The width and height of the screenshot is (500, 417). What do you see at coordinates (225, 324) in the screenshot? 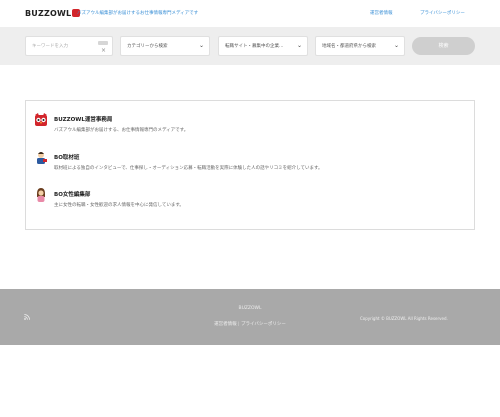
I see `footer-link-operator: 運営者情報` at bounding box center [225, 324].